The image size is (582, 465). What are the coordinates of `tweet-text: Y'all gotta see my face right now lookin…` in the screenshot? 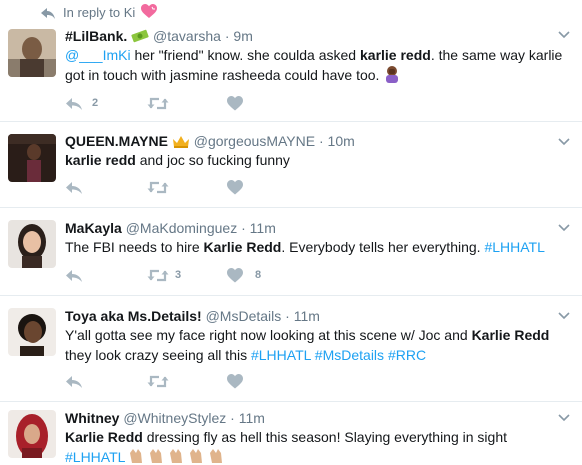 It's located at (317, 345).